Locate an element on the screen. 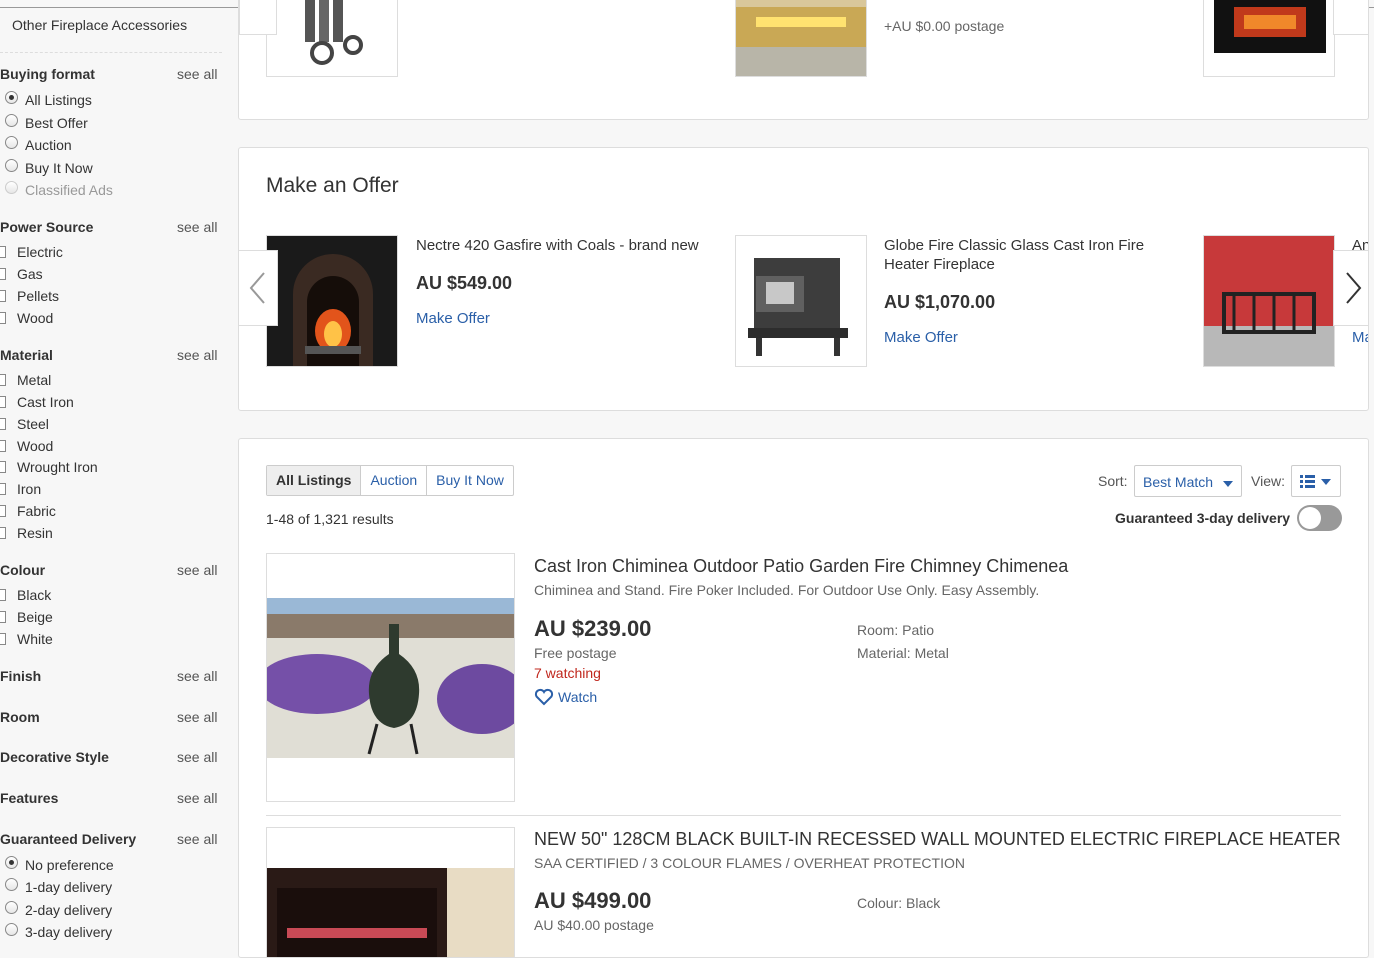 The image size is (1374, 958). gas-fireplace-image is located at coordinates (332, 301).